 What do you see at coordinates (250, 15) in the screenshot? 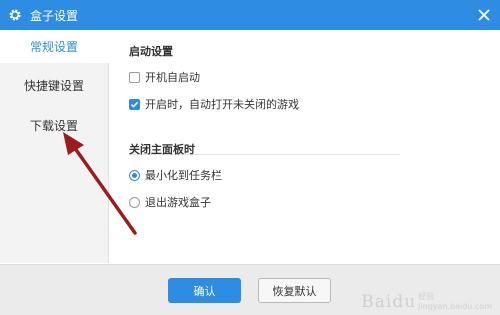
I see `title-bar: 盒子设置` at bounding box center [250, 15].